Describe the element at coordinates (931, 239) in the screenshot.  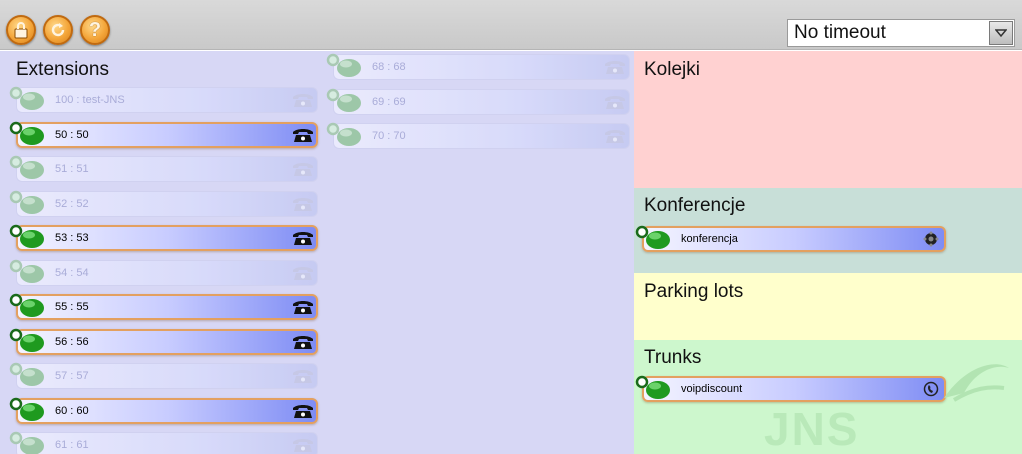
I see `conference-icon` at that location.